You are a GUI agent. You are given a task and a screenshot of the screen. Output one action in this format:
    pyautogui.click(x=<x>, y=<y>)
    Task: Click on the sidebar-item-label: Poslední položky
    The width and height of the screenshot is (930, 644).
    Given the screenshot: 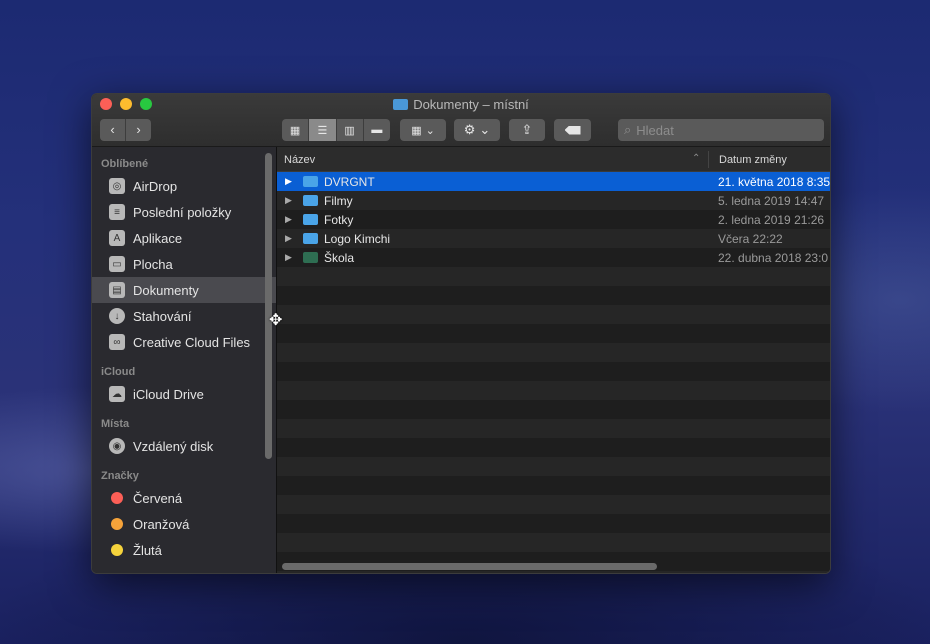 What is the action you would take?
    pyautogui.click(x=182, y=212)
    